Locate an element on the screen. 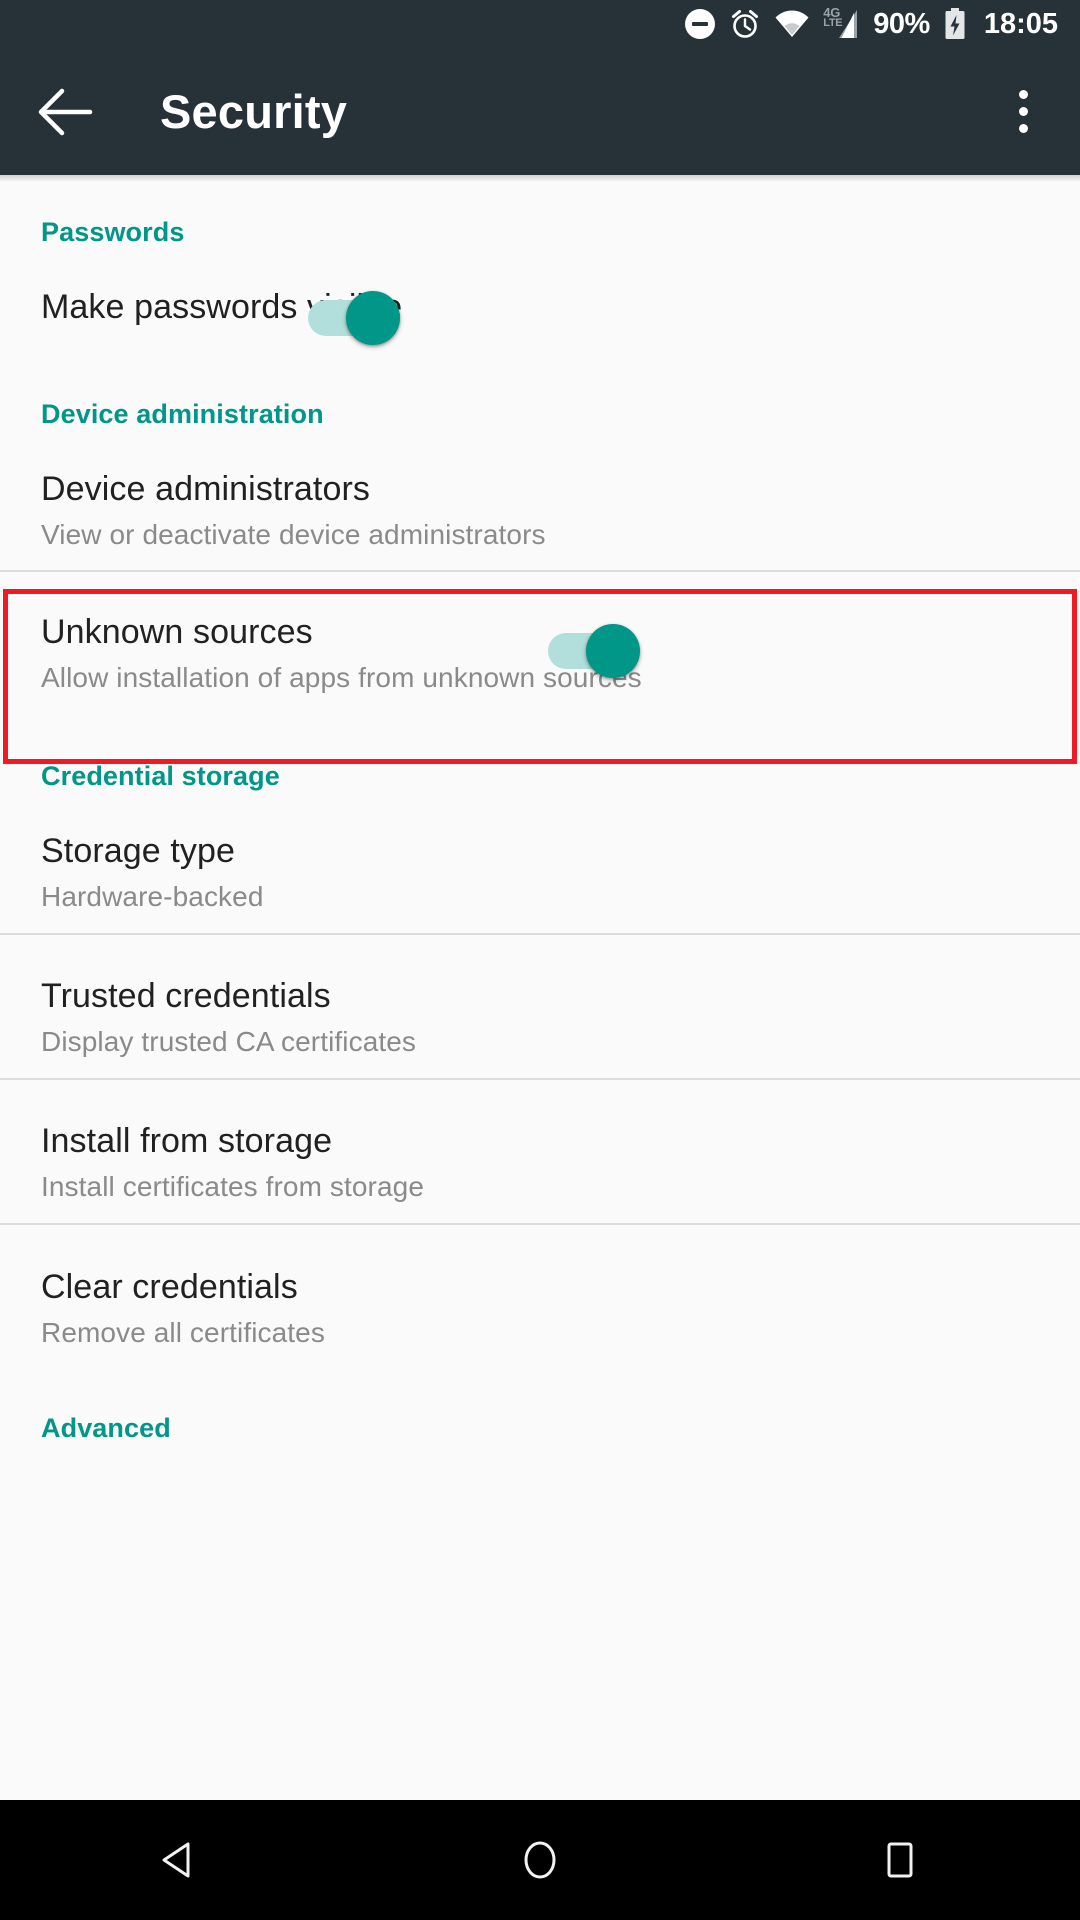 The image size is (1080, 1920). navigation-bar is located at coordinates (540, 1860).